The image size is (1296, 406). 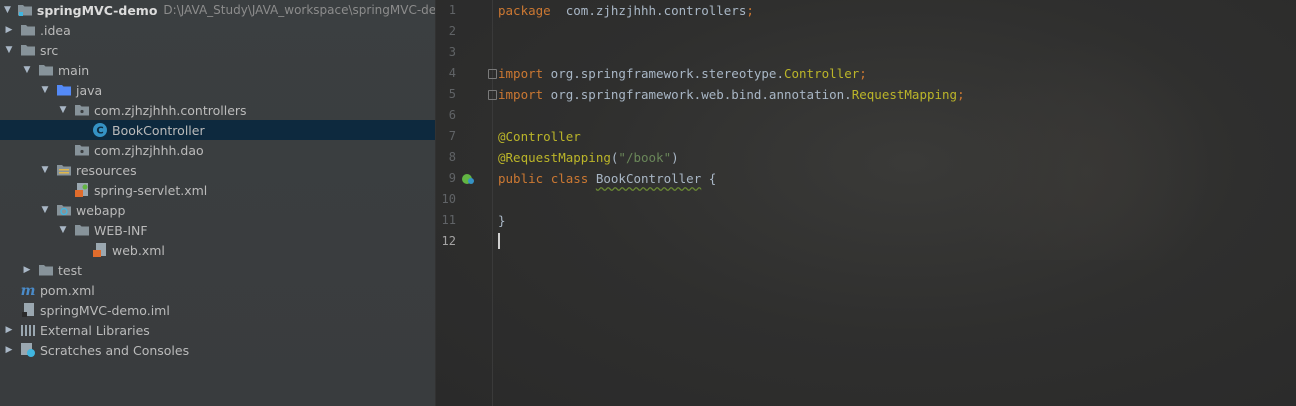 What do you see at coordinates (217, 330) in the screenshot?
I see `tree-item: ▶ External Libraries` at bounding box center [217, 330].